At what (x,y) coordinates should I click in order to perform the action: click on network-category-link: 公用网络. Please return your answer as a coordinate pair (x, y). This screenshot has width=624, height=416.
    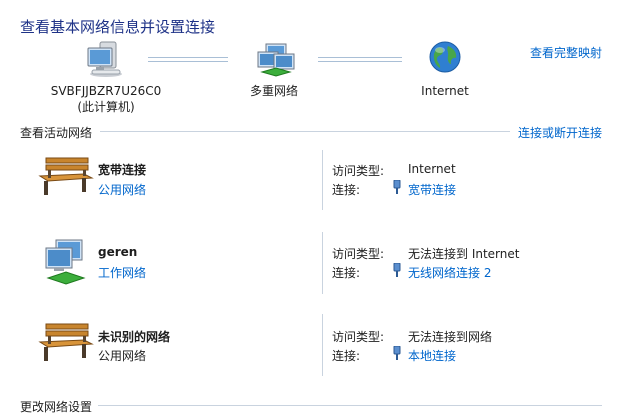
    Looking at the image, I should click on (122, 189).